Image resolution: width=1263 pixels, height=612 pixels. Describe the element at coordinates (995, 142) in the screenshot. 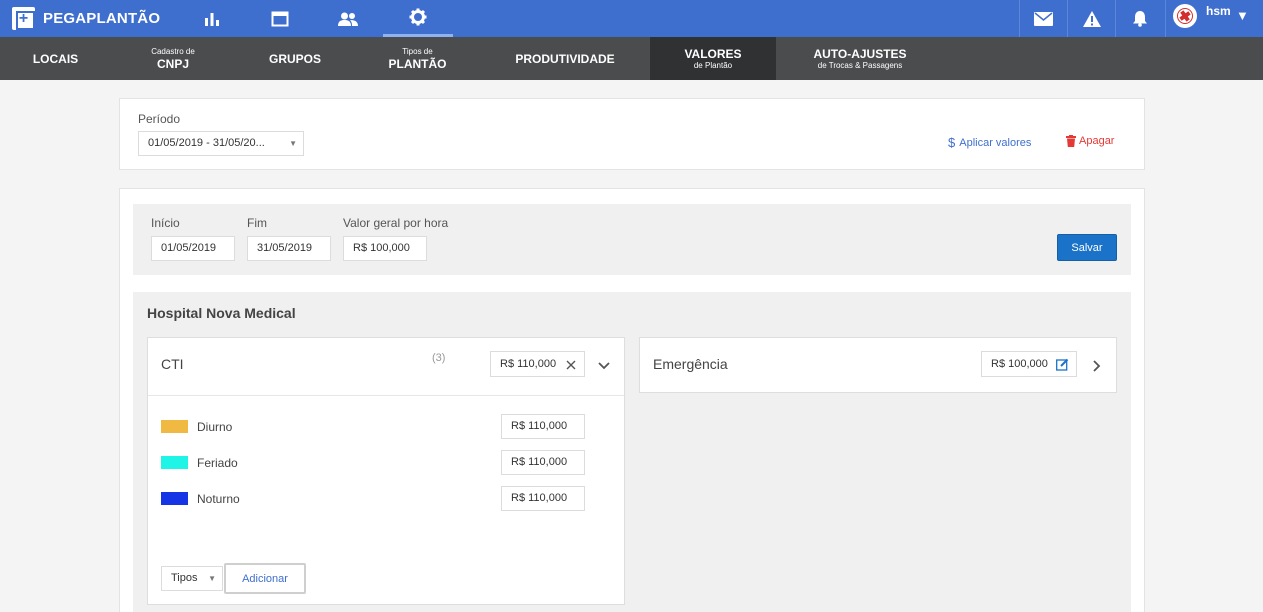

I see `apply-values-label: Aplicar valores` at that location.